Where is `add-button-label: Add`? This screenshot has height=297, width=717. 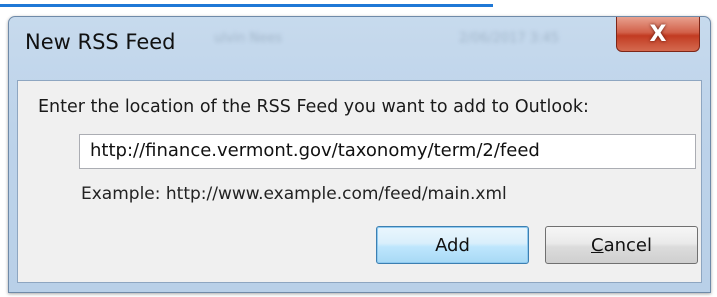
add-button-label: Add is located at coordinates (452, 245).